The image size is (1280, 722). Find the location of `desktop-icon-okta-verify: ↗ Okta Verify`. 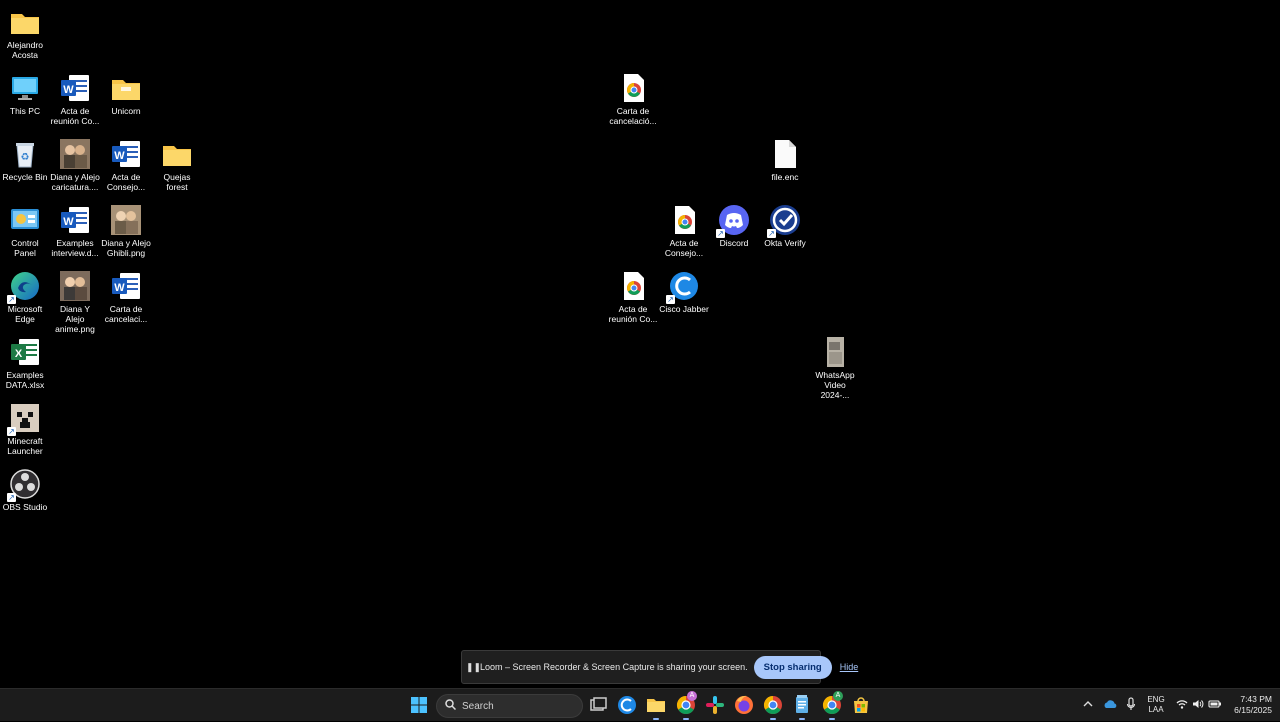

desktop-icon-okta-verify: ↗ Okta Verify is located at coordinates (785, 226).